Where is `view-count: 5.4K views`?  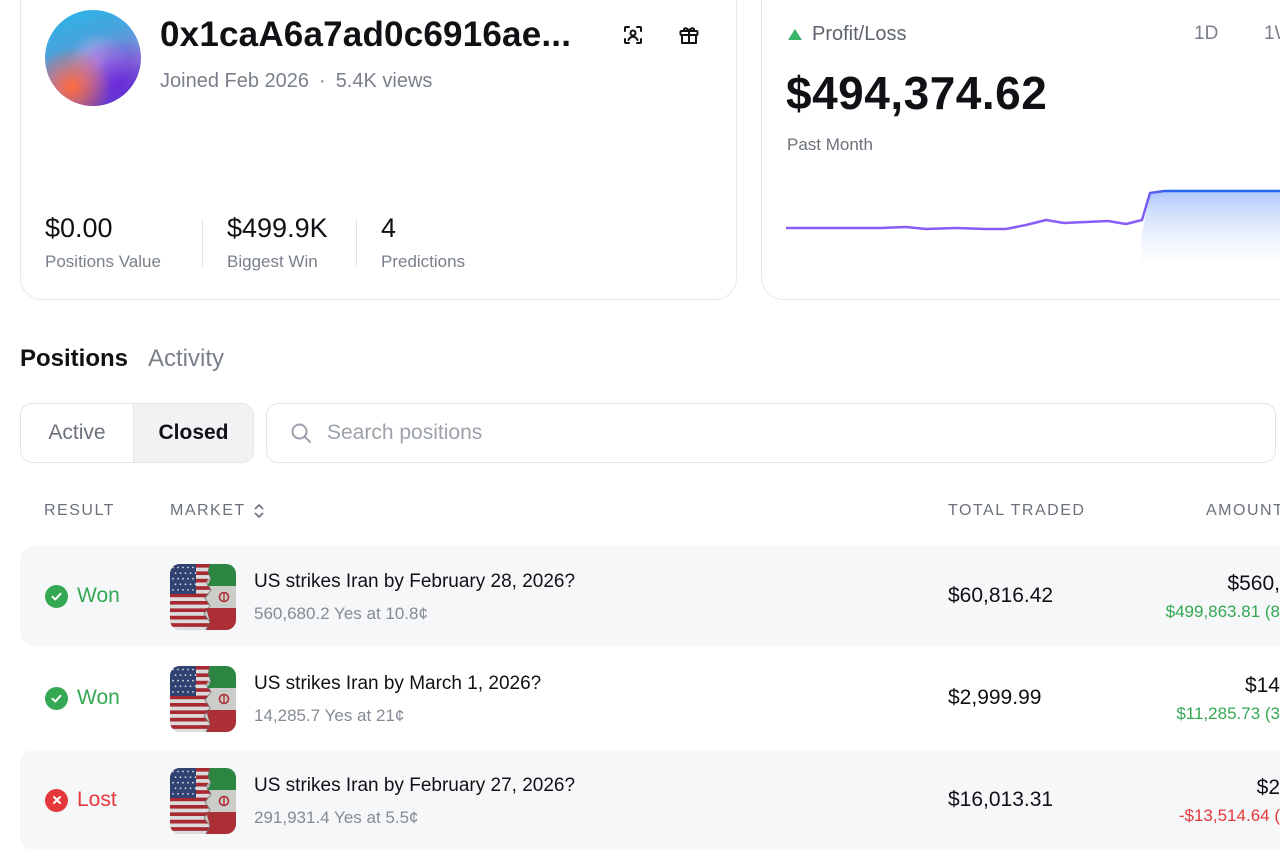
view-count: 5.4K views is located at coordinates (384, 81).